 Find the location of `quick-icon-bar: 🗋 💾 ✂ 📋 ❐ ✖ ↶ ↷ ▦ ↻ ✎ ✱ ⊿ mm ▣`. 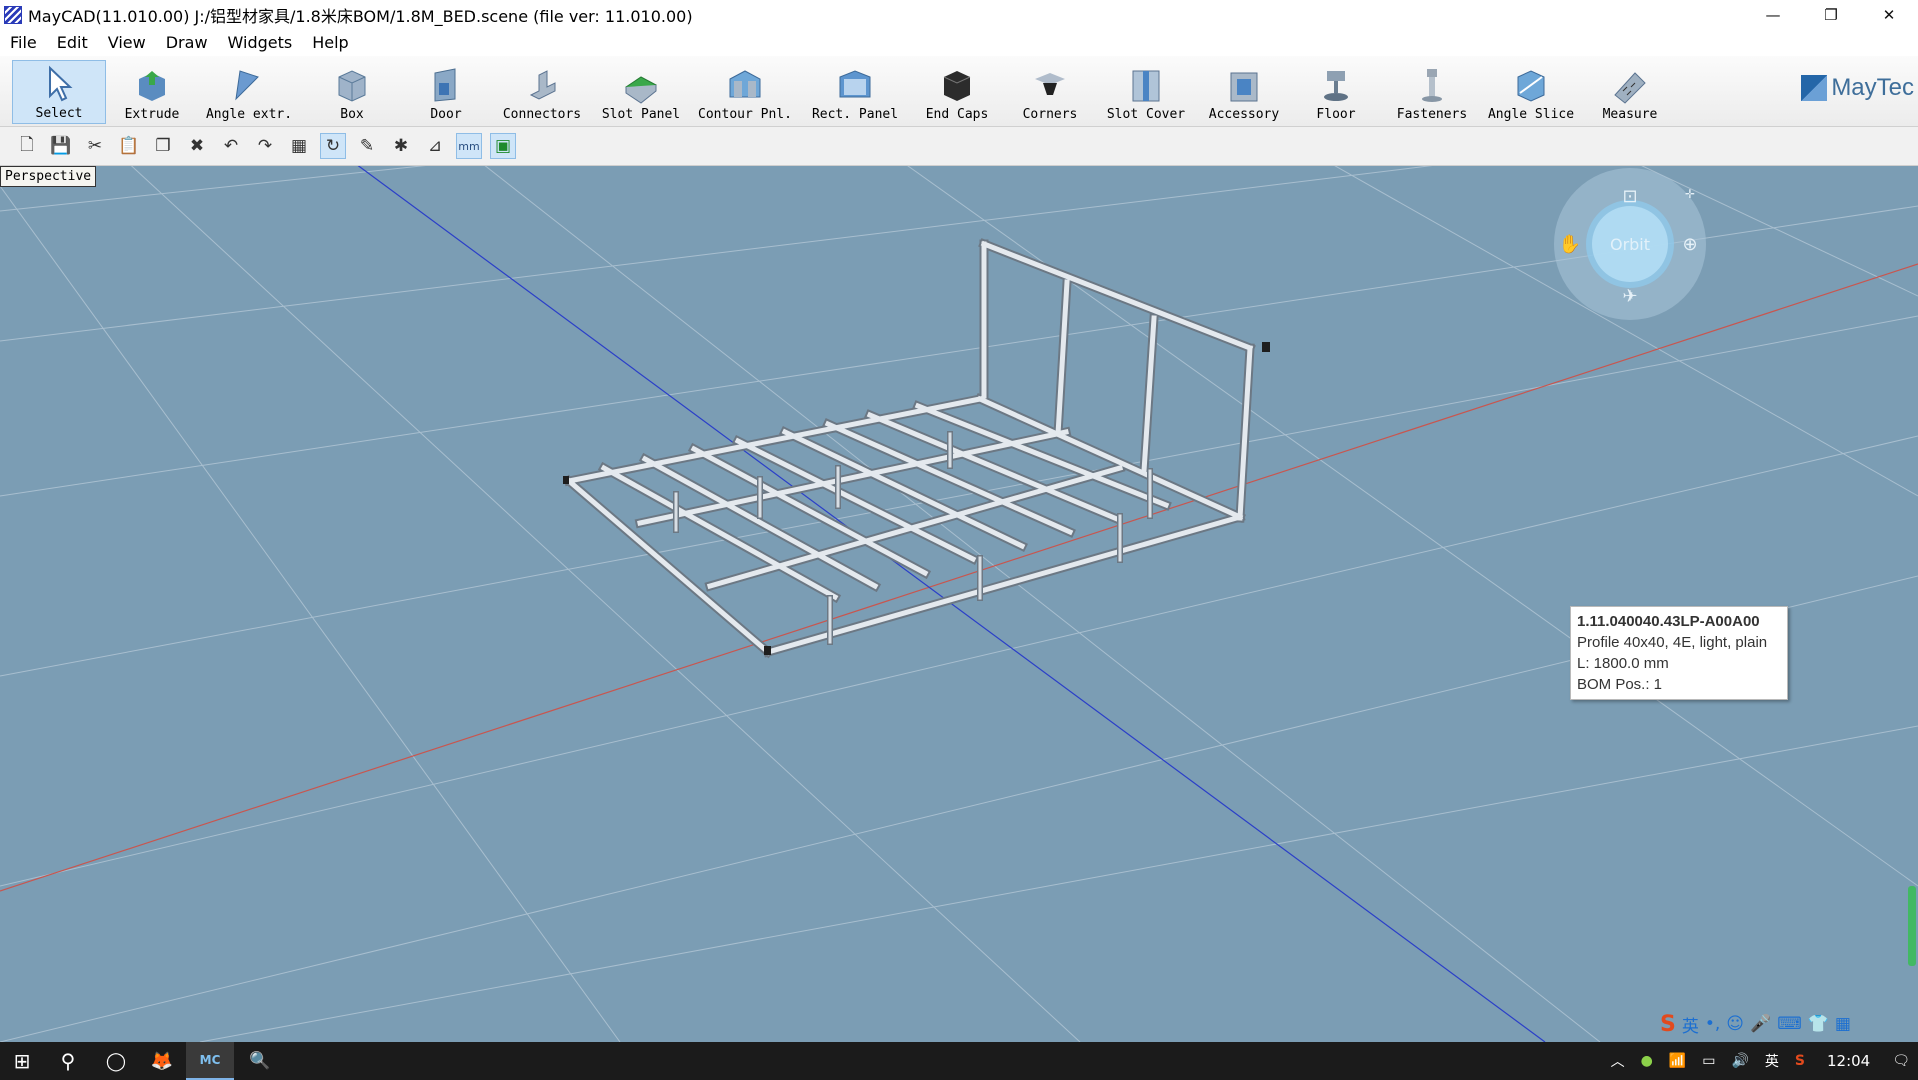

quick-icon-bar: 🗋 💾 ✂ 📋 ❐ ✖ ↶ ↷ ▦ ↻ ✎ ✱ ⊿ mm ▣ is located at coordinates (959, 146).